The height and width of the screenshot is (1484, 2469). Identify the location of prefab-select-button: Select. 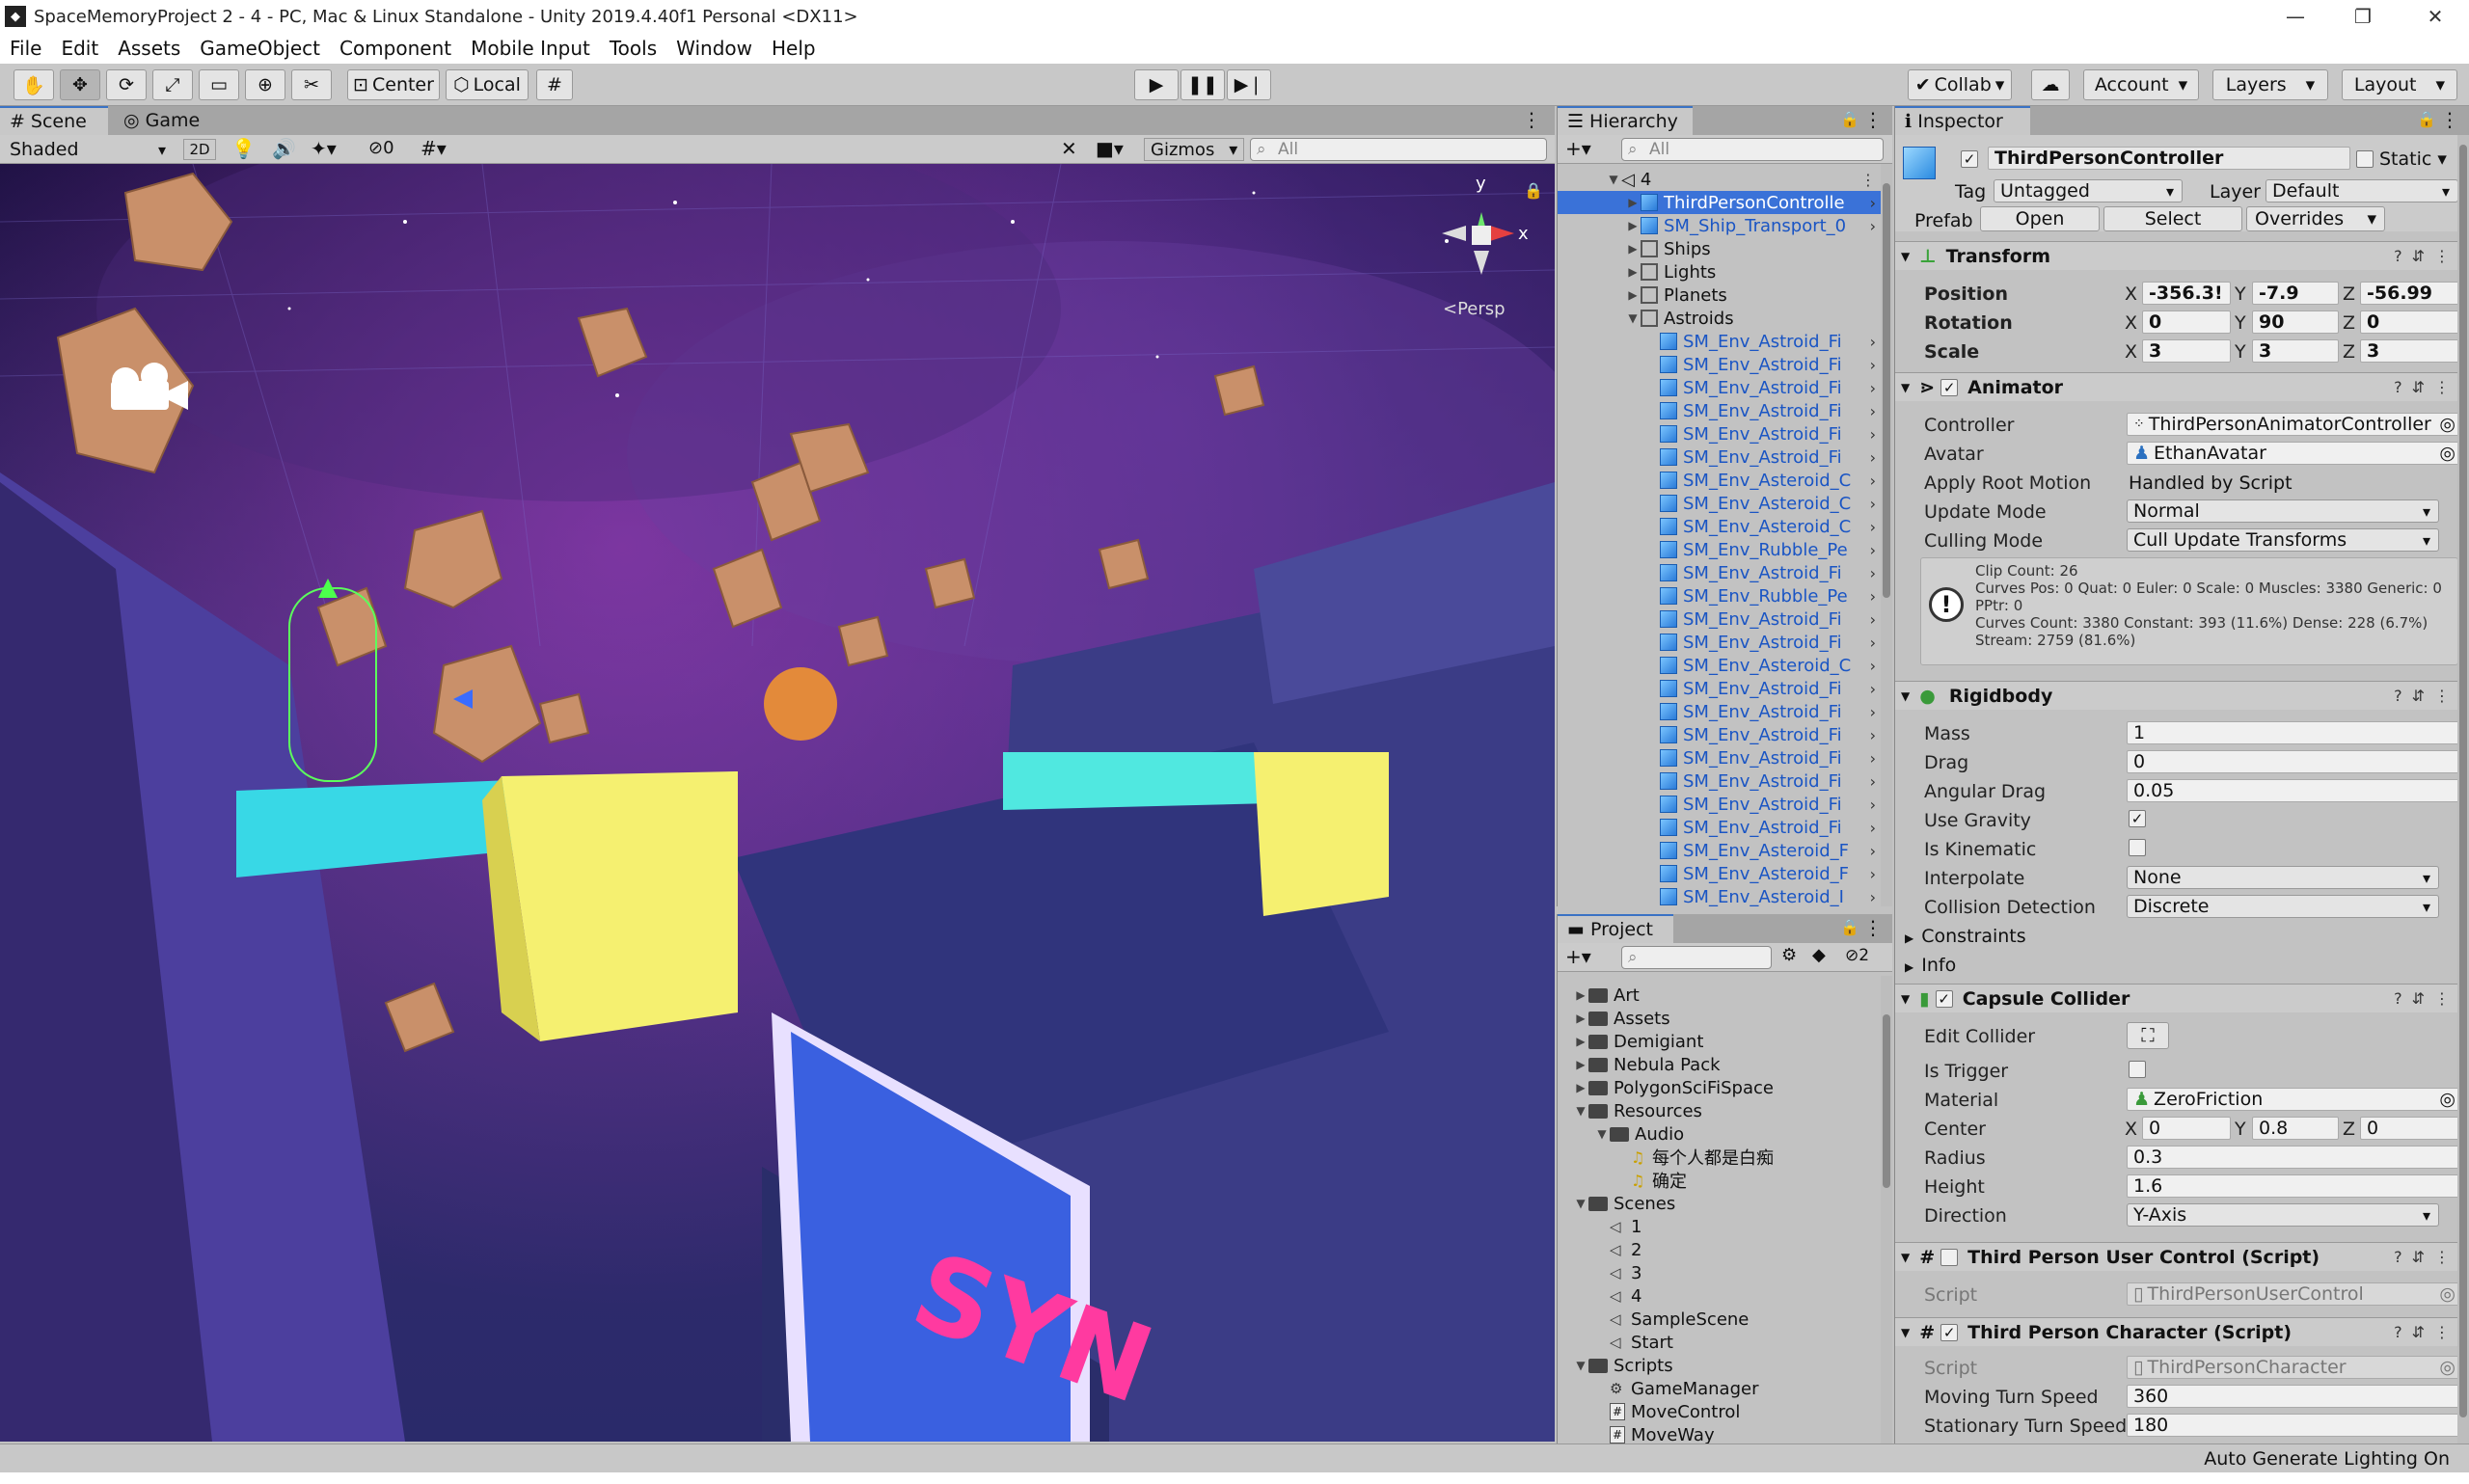
(2172, 218).